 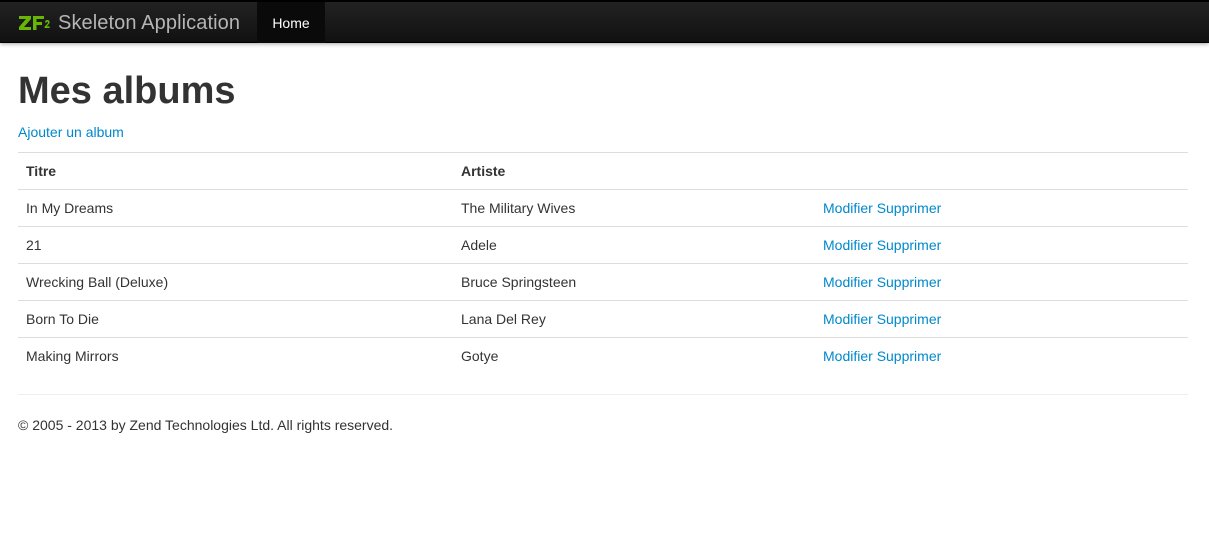 I want to click on page-title: Mes albums, so click(x=127, y=91).